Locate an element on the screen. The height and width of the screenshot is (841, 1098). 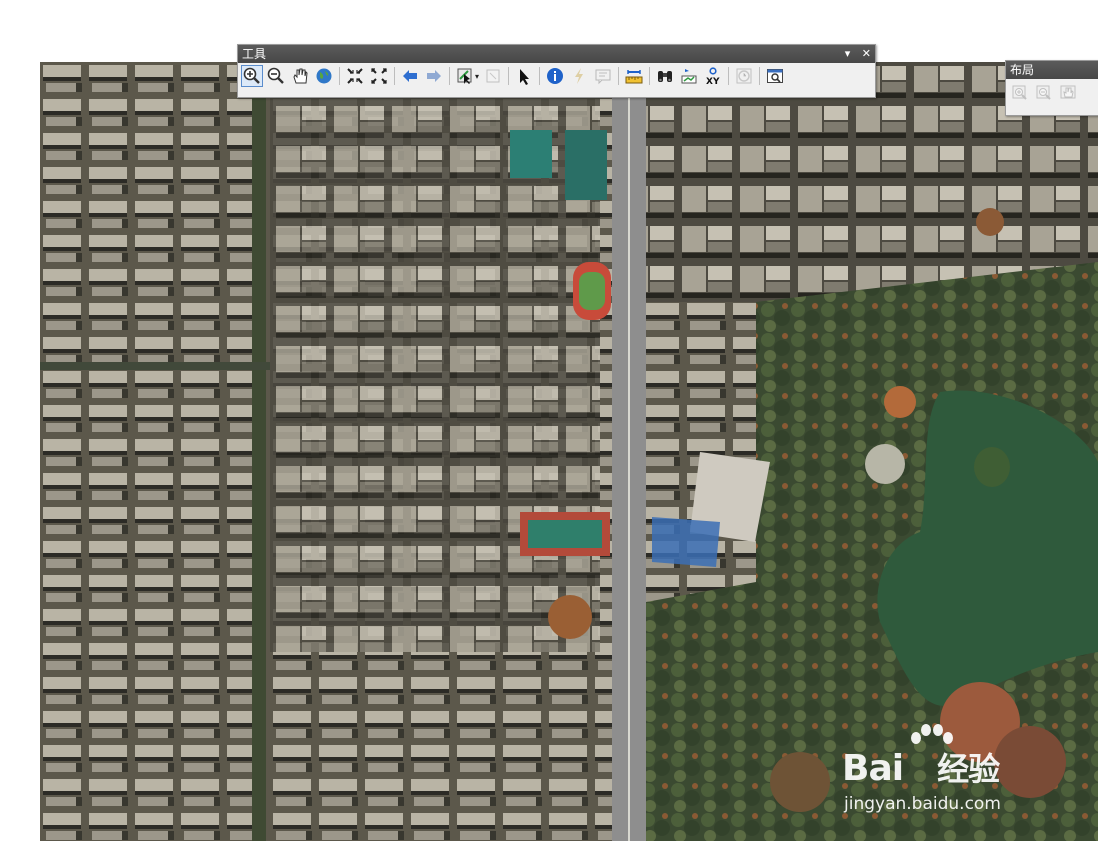
pan-button is located at coordinates (300, 76).